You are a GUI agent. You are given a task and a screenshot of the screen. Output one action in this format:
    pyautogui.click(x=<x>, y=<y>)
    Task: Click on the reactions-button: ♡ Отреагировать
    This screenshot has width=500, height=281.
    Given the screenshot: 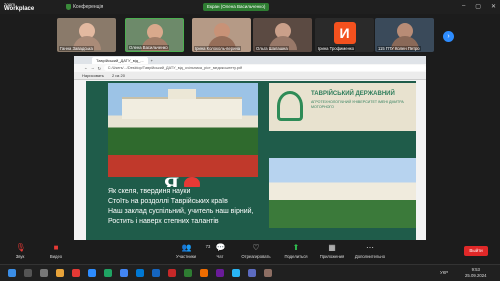 What is the action you would take?
    pyautogui.click(x=256, y=251)
    